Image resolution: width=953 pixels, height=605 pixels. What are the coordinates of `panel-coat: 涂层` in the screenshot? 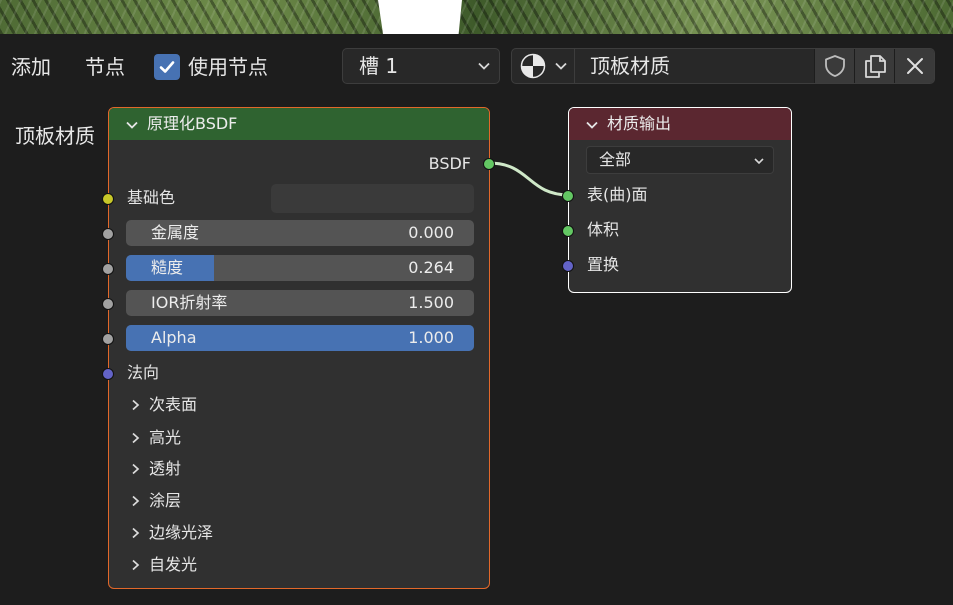 It's located at (155, 501).